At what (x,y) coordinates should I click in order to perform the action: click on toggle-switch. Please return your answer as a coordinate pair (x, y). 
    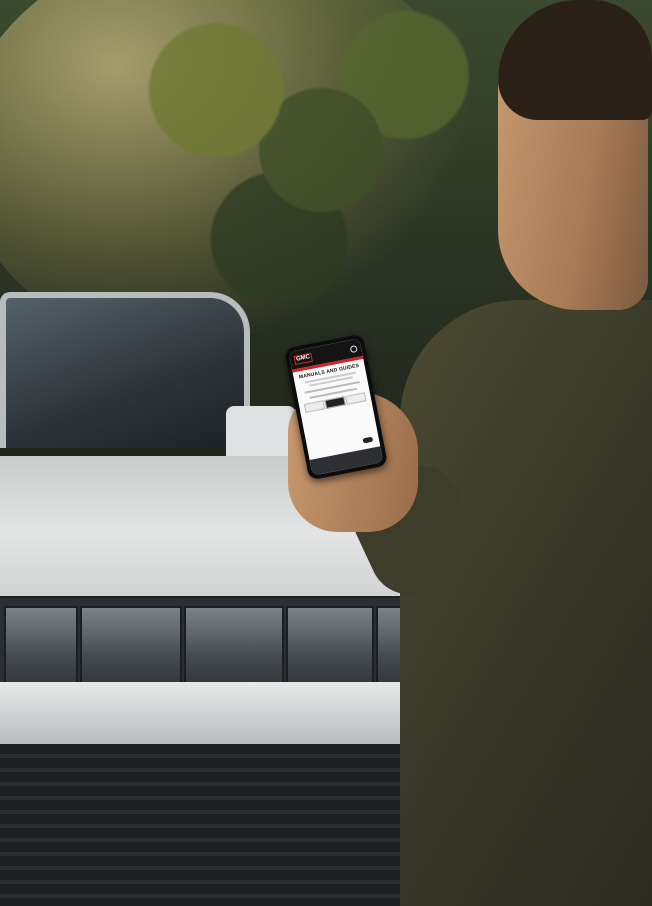
    Looking at the image, I should click on (368, 440).